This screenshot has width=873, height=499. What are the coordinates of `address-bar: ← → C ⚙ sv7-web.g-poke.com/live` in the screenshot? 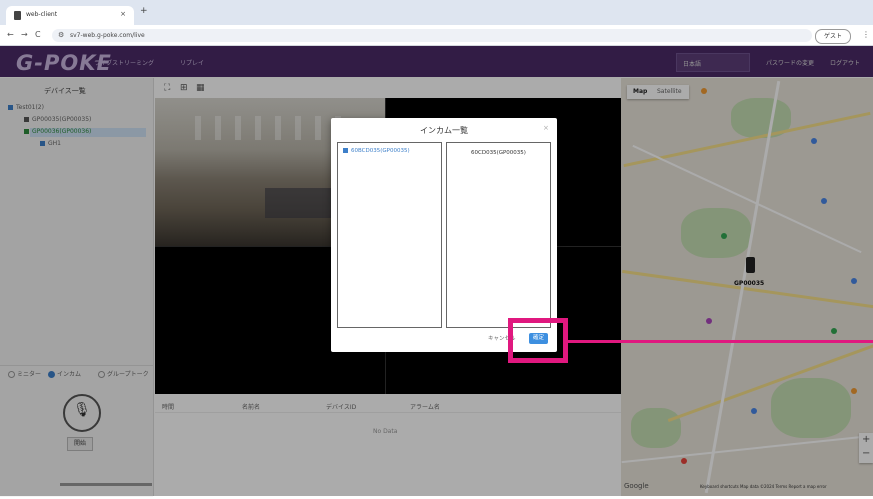 It's located at (436, 35).